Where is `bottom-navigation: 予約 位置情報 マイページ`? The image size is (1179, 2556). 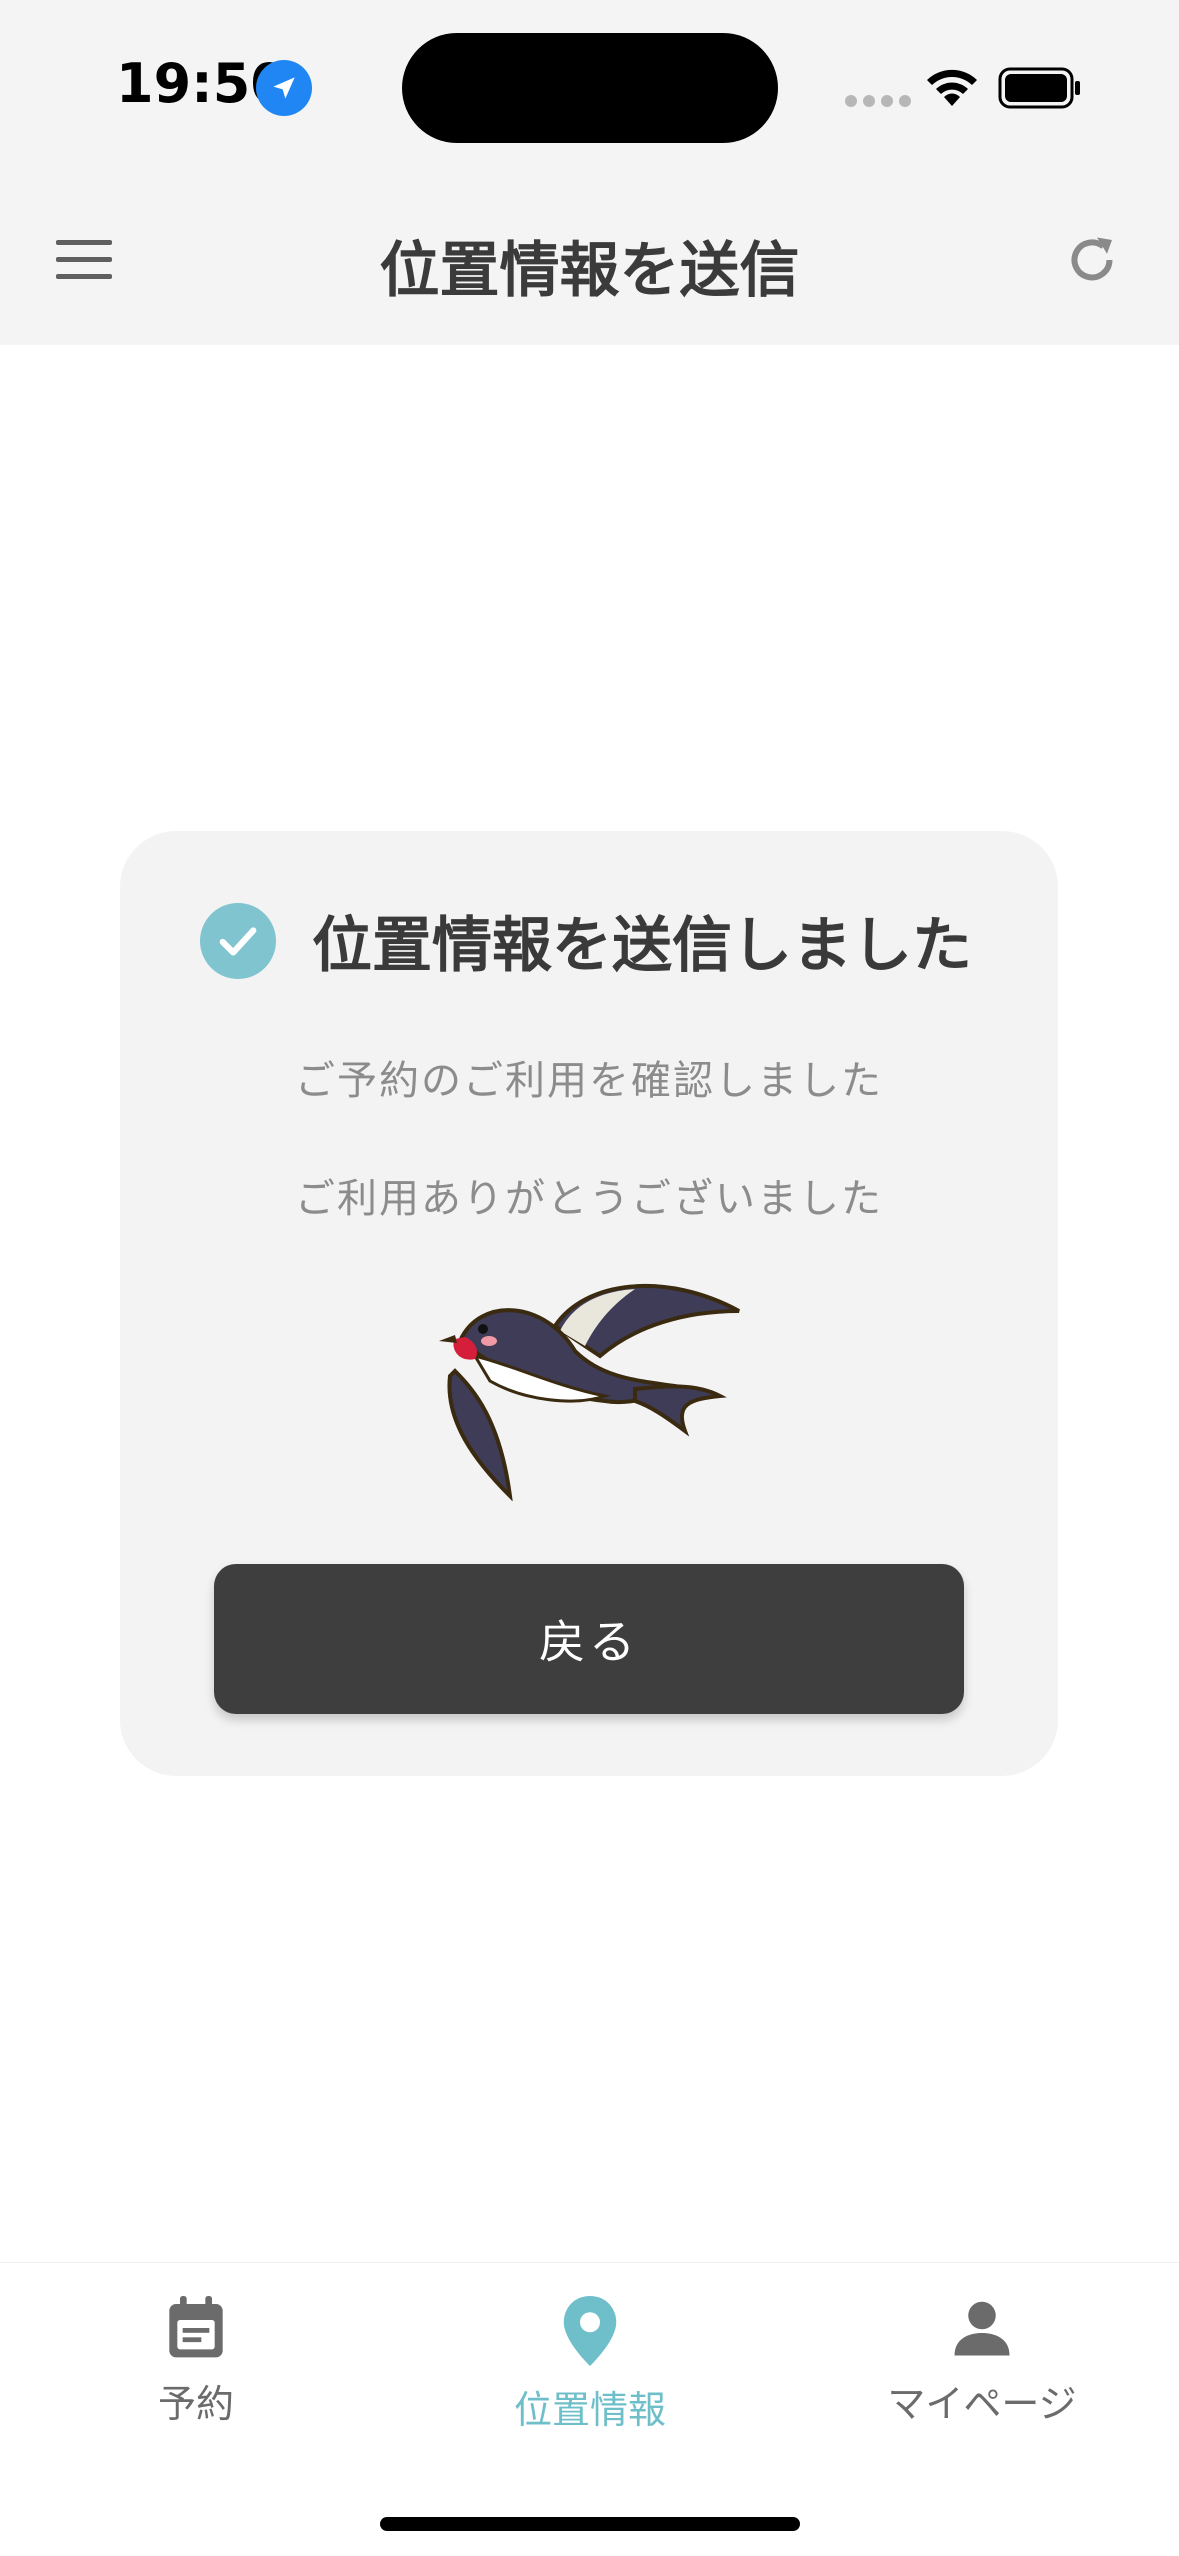
bottom-navigation: 予約 位置情報 マイページ is located at coordinates (589, 2409).